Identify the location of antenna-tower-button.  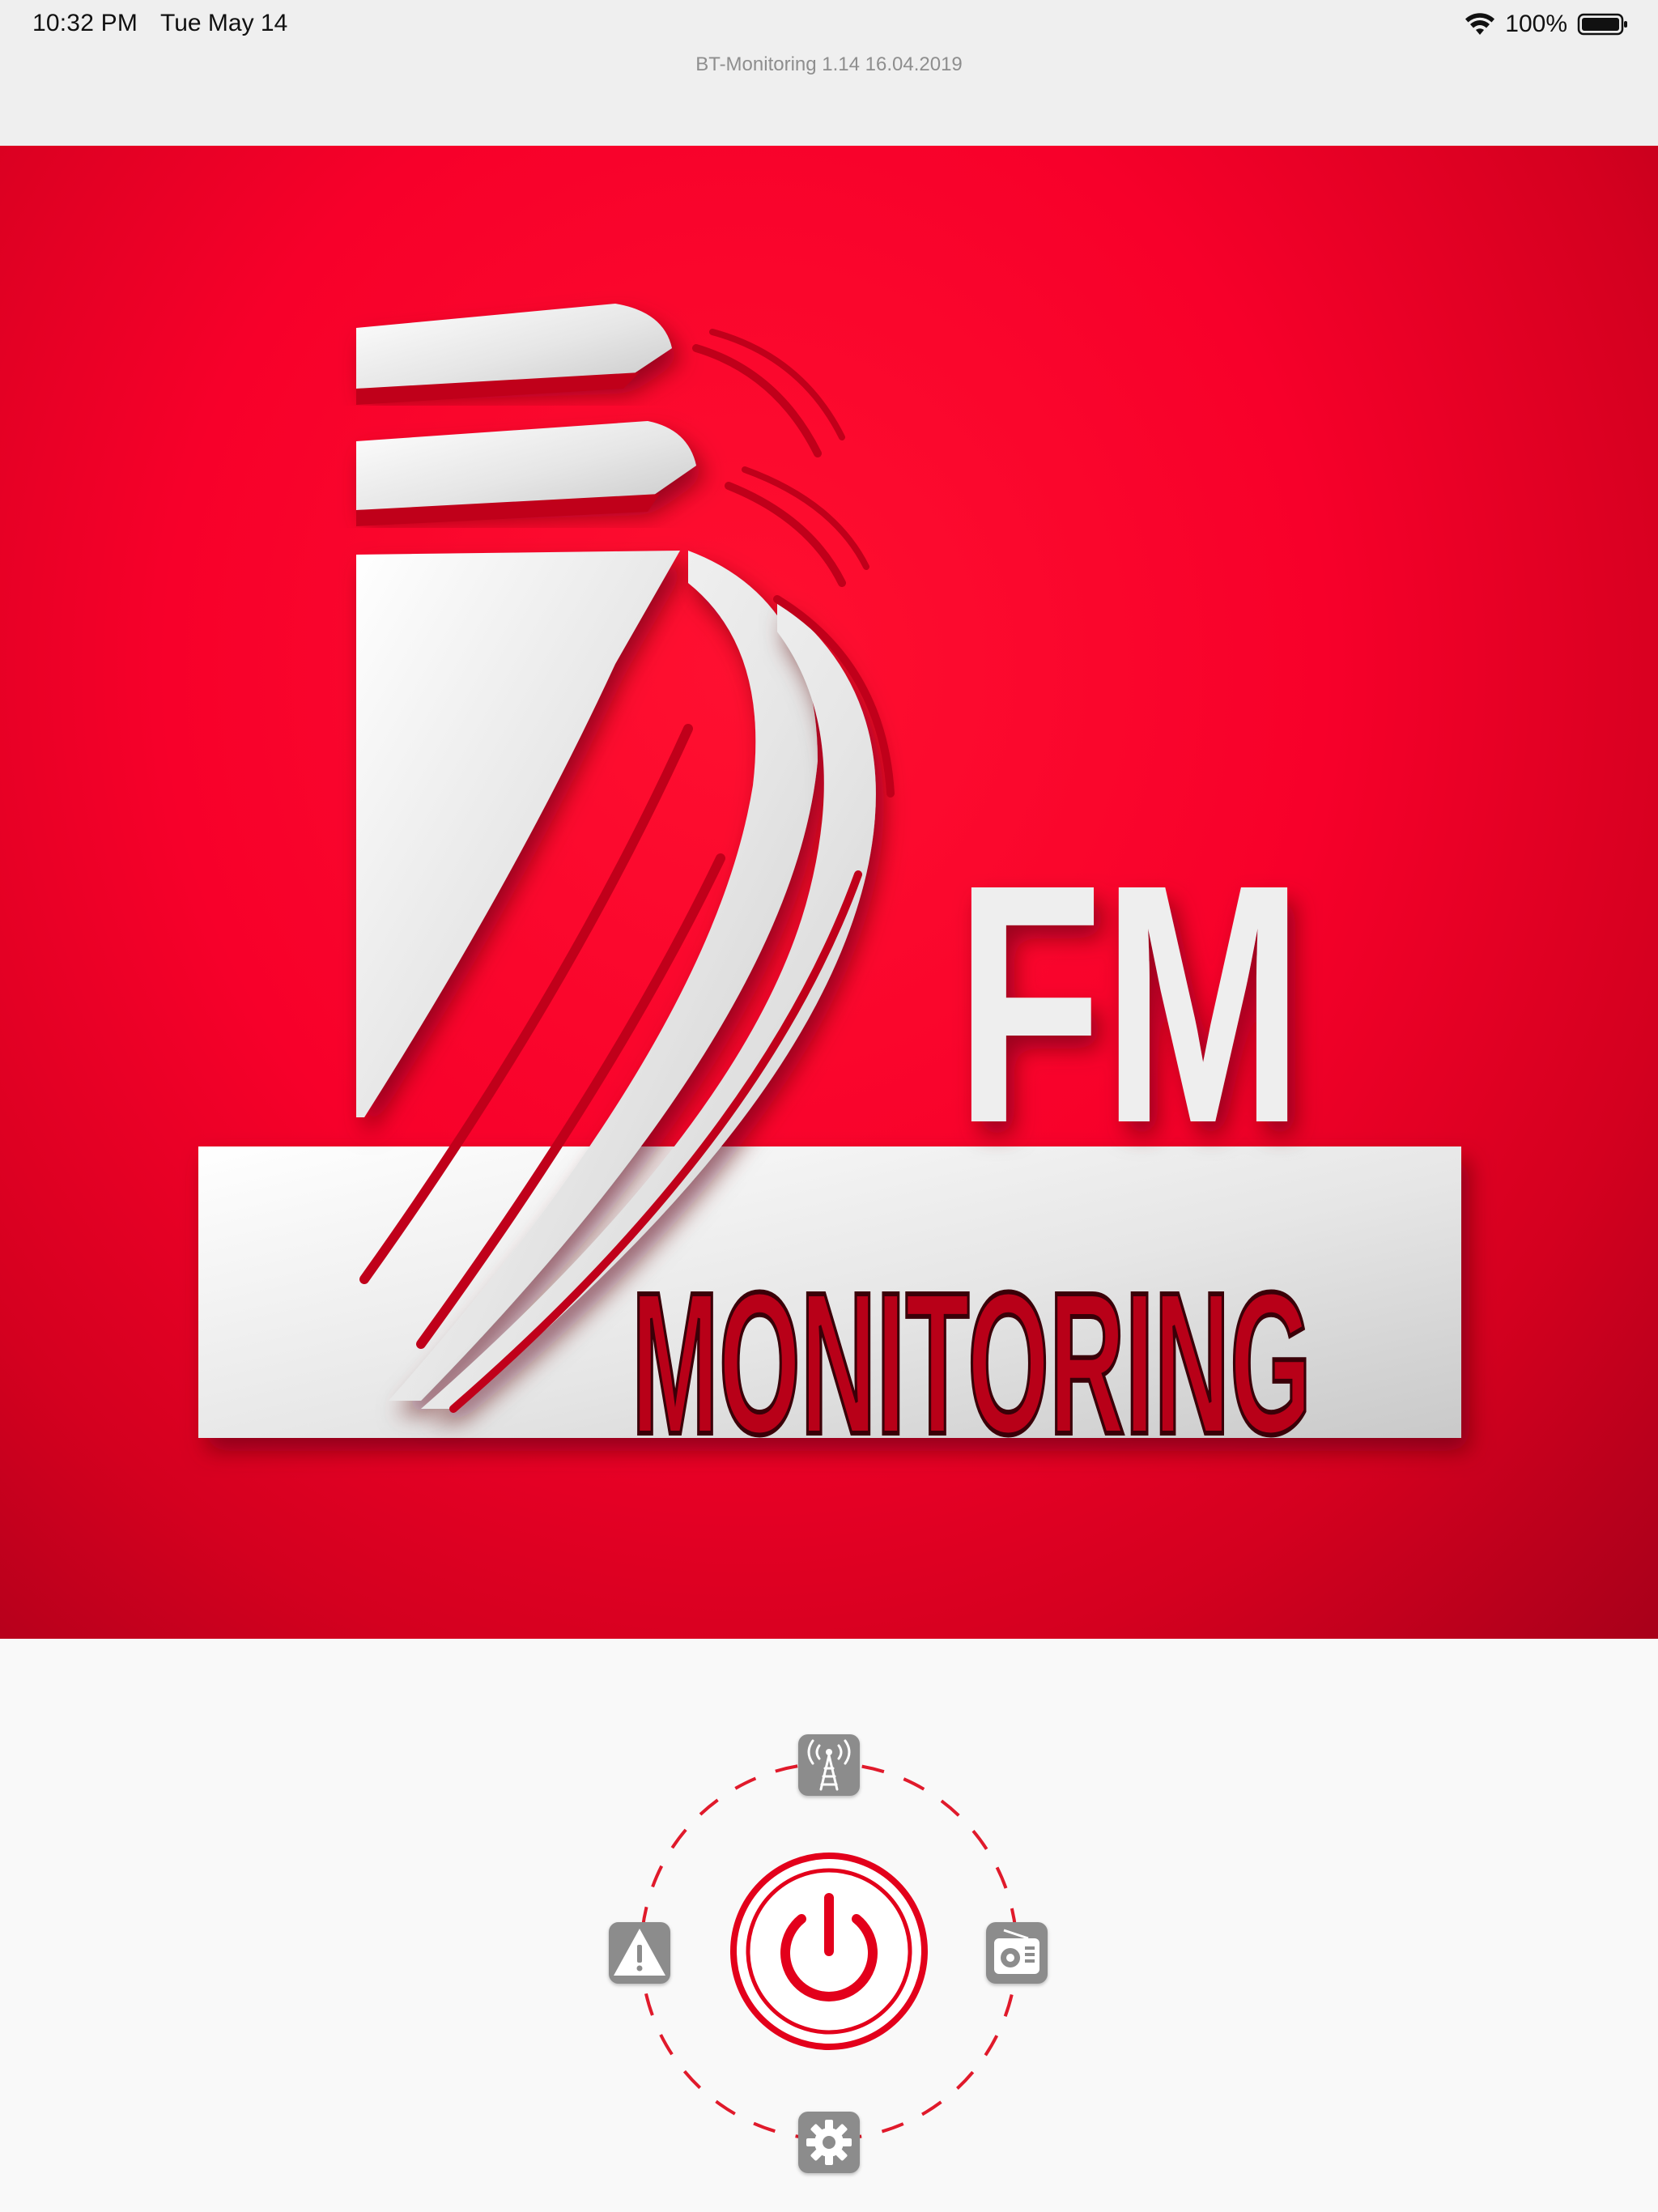
(829, 1765).